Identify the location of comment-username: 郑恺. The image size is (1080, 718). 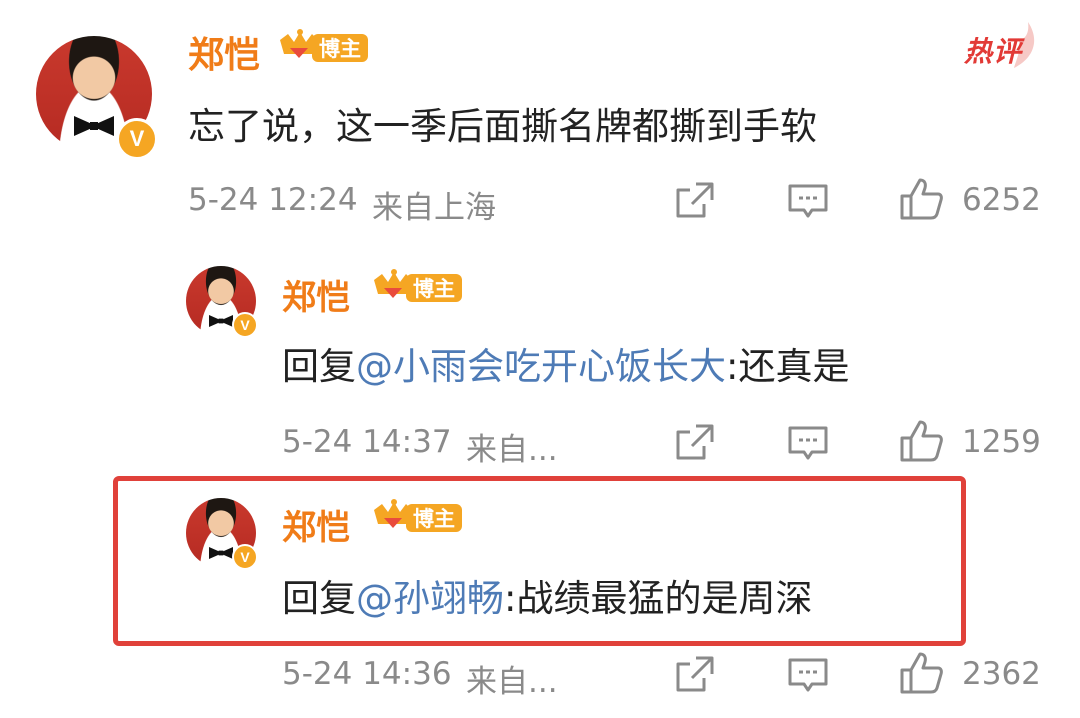
(224, 52).